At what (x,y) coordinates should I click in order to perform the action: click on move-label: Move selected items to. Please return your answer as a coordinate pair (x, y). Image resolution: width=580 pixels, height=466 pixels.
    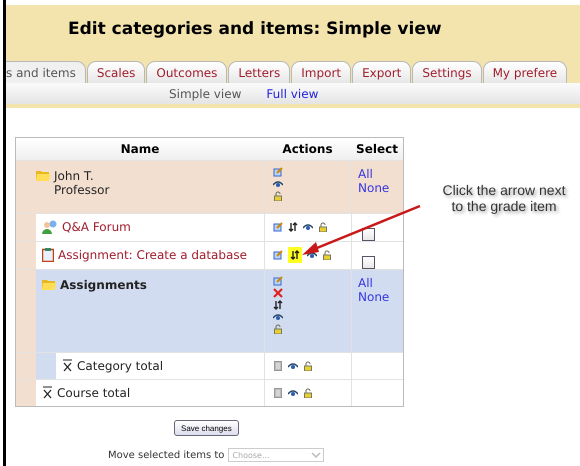
    Looking at the image, I should click on (166, 455).